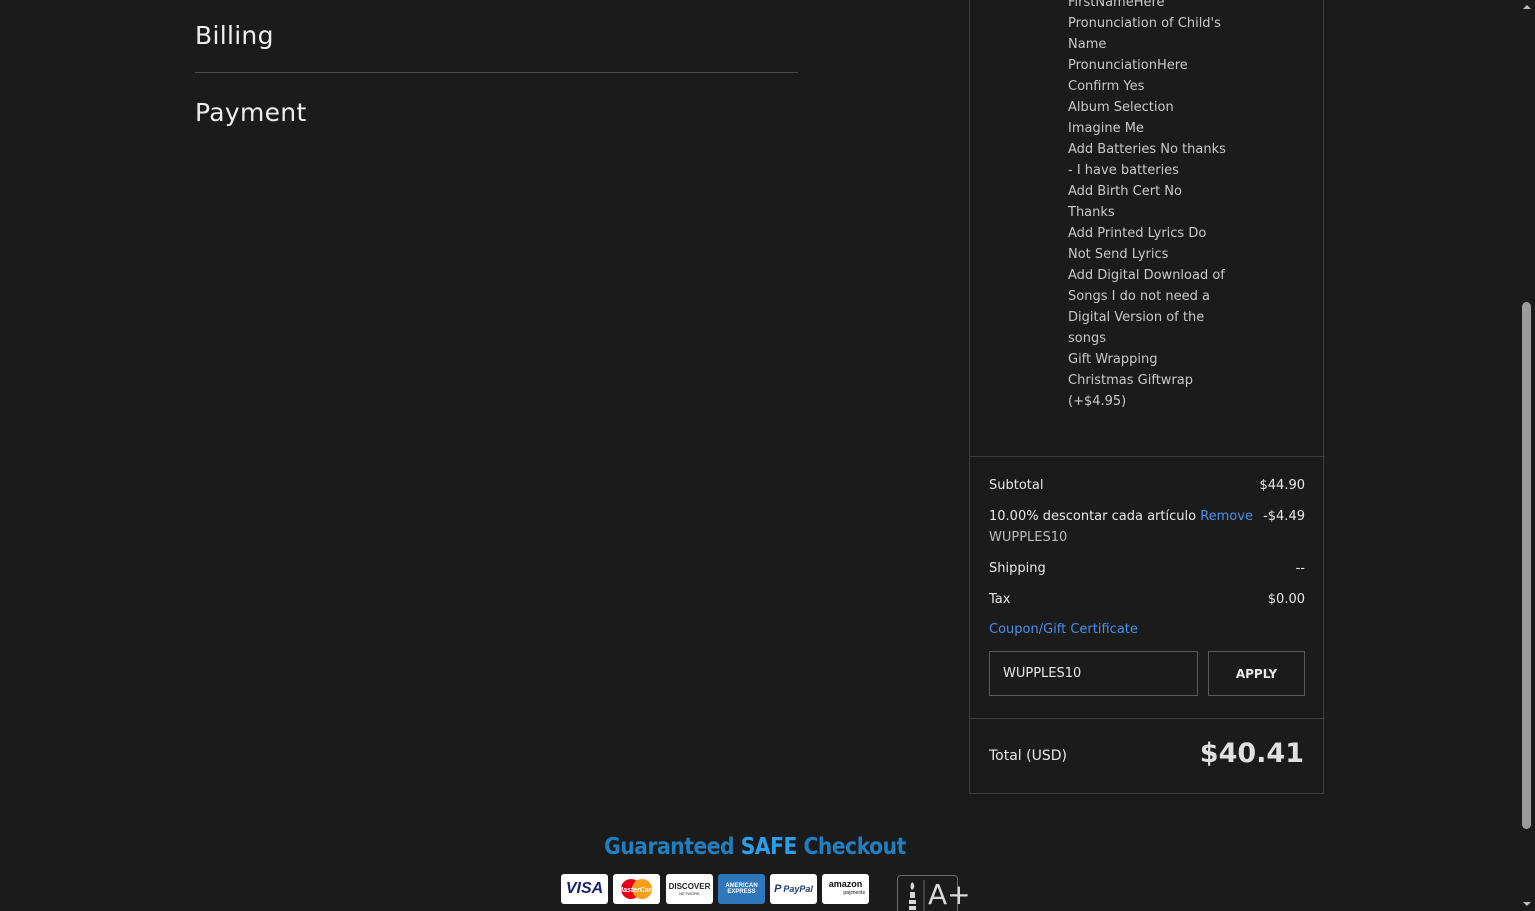 The height and width of the screenshot is (911, 1535). Describe the element at coordinates (1256, 673) in the screenshot. I see `apply-coupon-button: APPLY` at that location.